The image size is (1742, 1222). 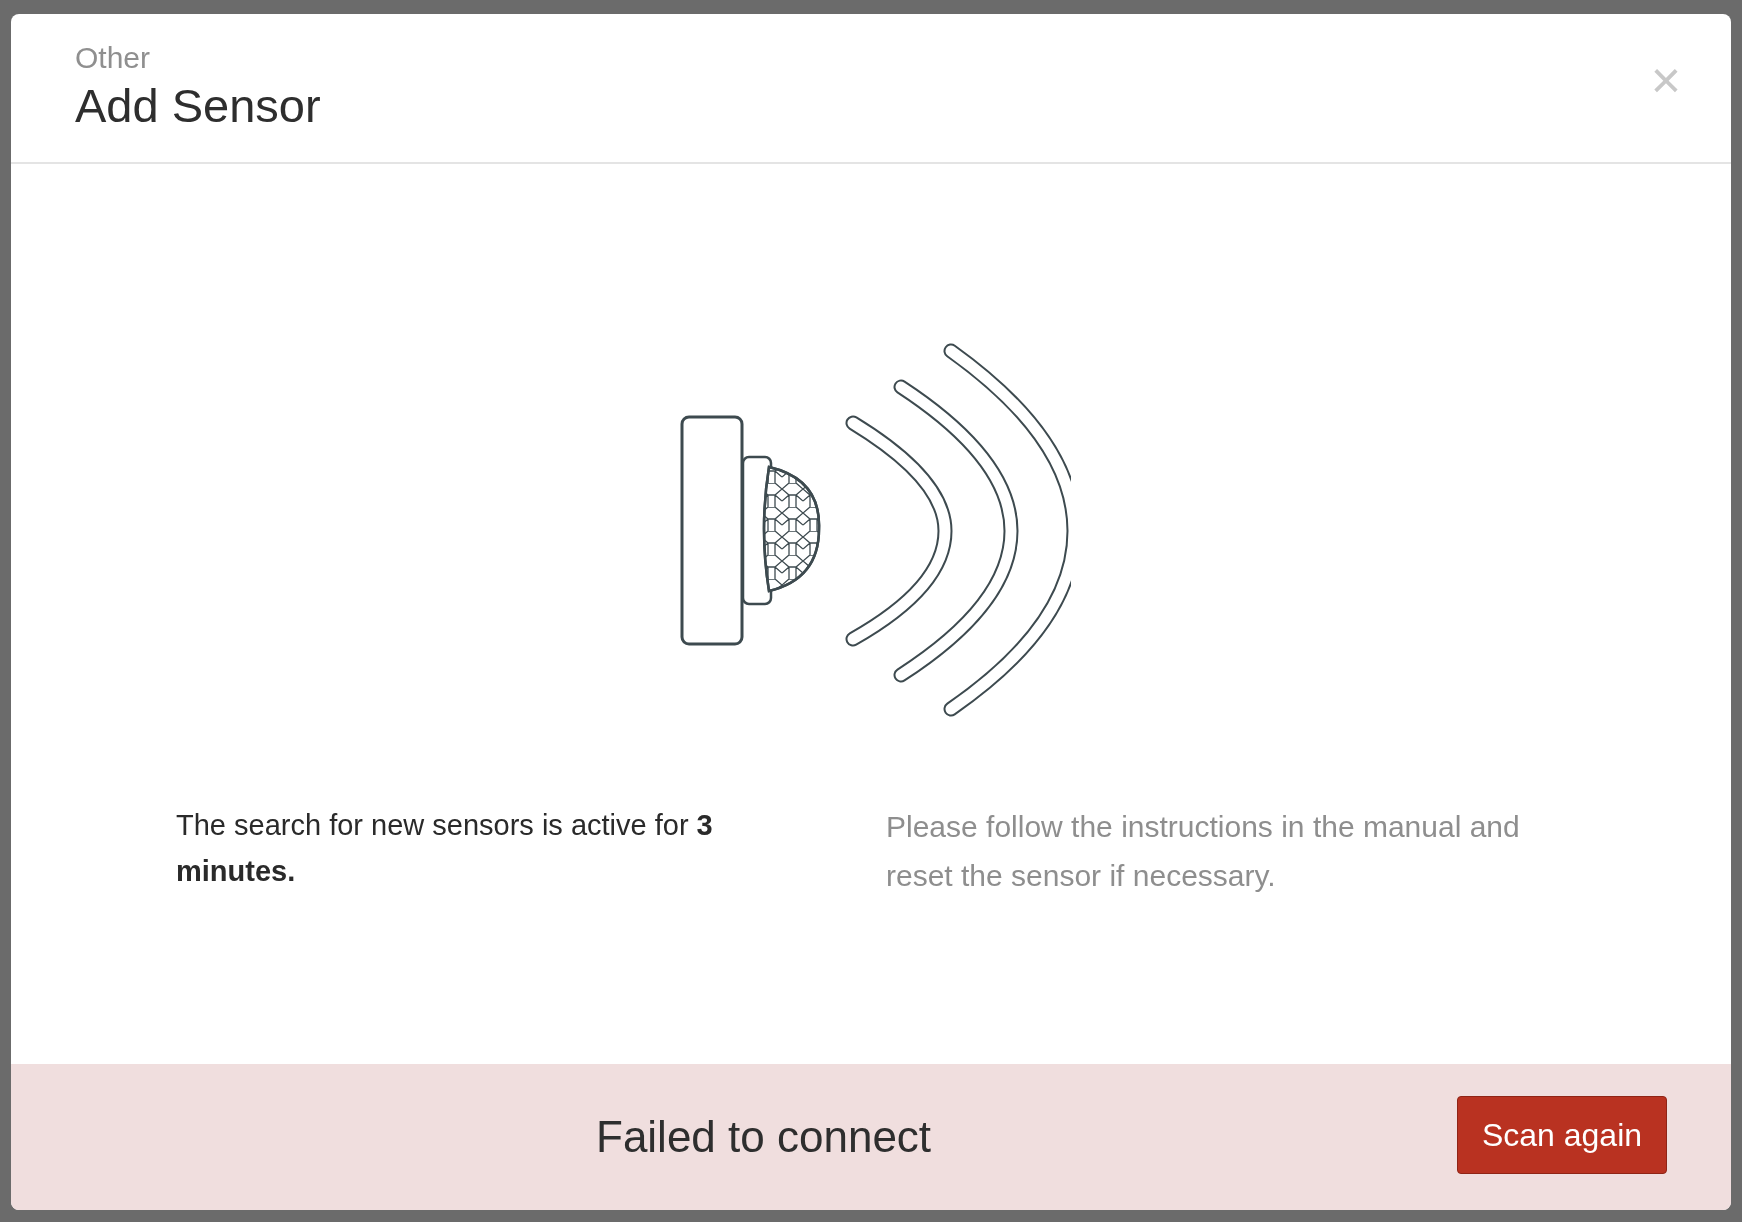 I want to click on status-message: Failed to connect, so click(x=764, y=1137).